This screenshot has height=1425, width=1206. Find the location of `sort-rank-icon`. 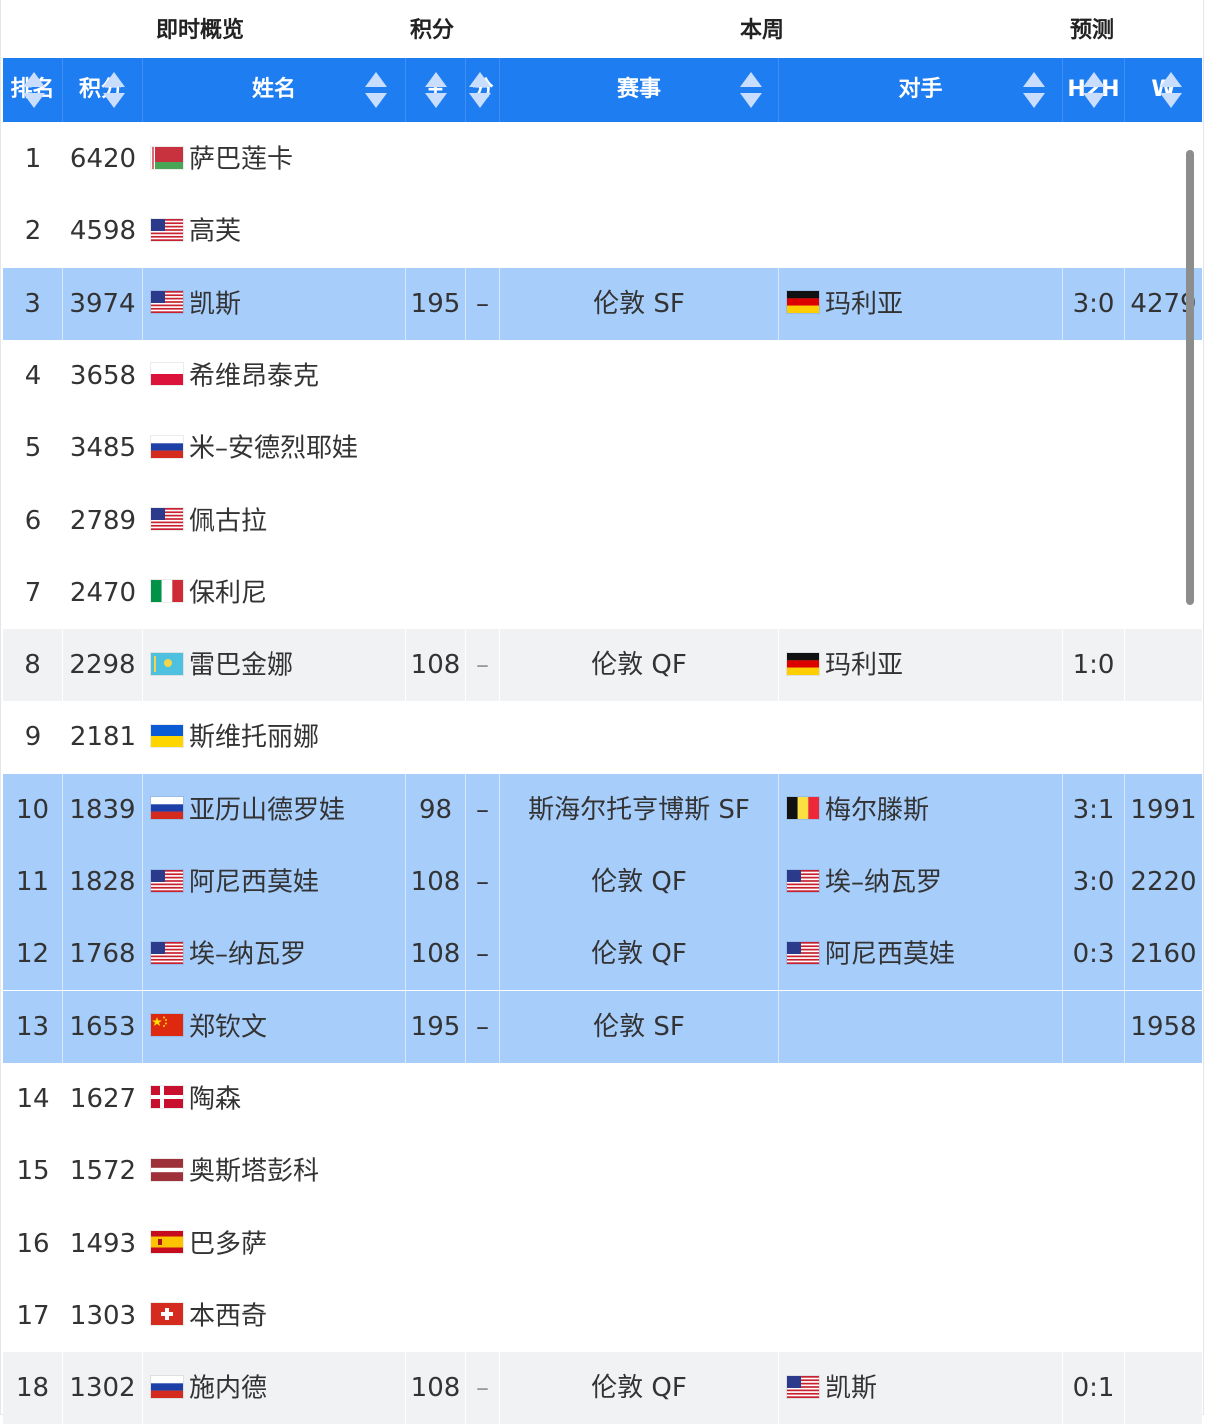

sort-rank-icon is located at coordinates (34, 90).